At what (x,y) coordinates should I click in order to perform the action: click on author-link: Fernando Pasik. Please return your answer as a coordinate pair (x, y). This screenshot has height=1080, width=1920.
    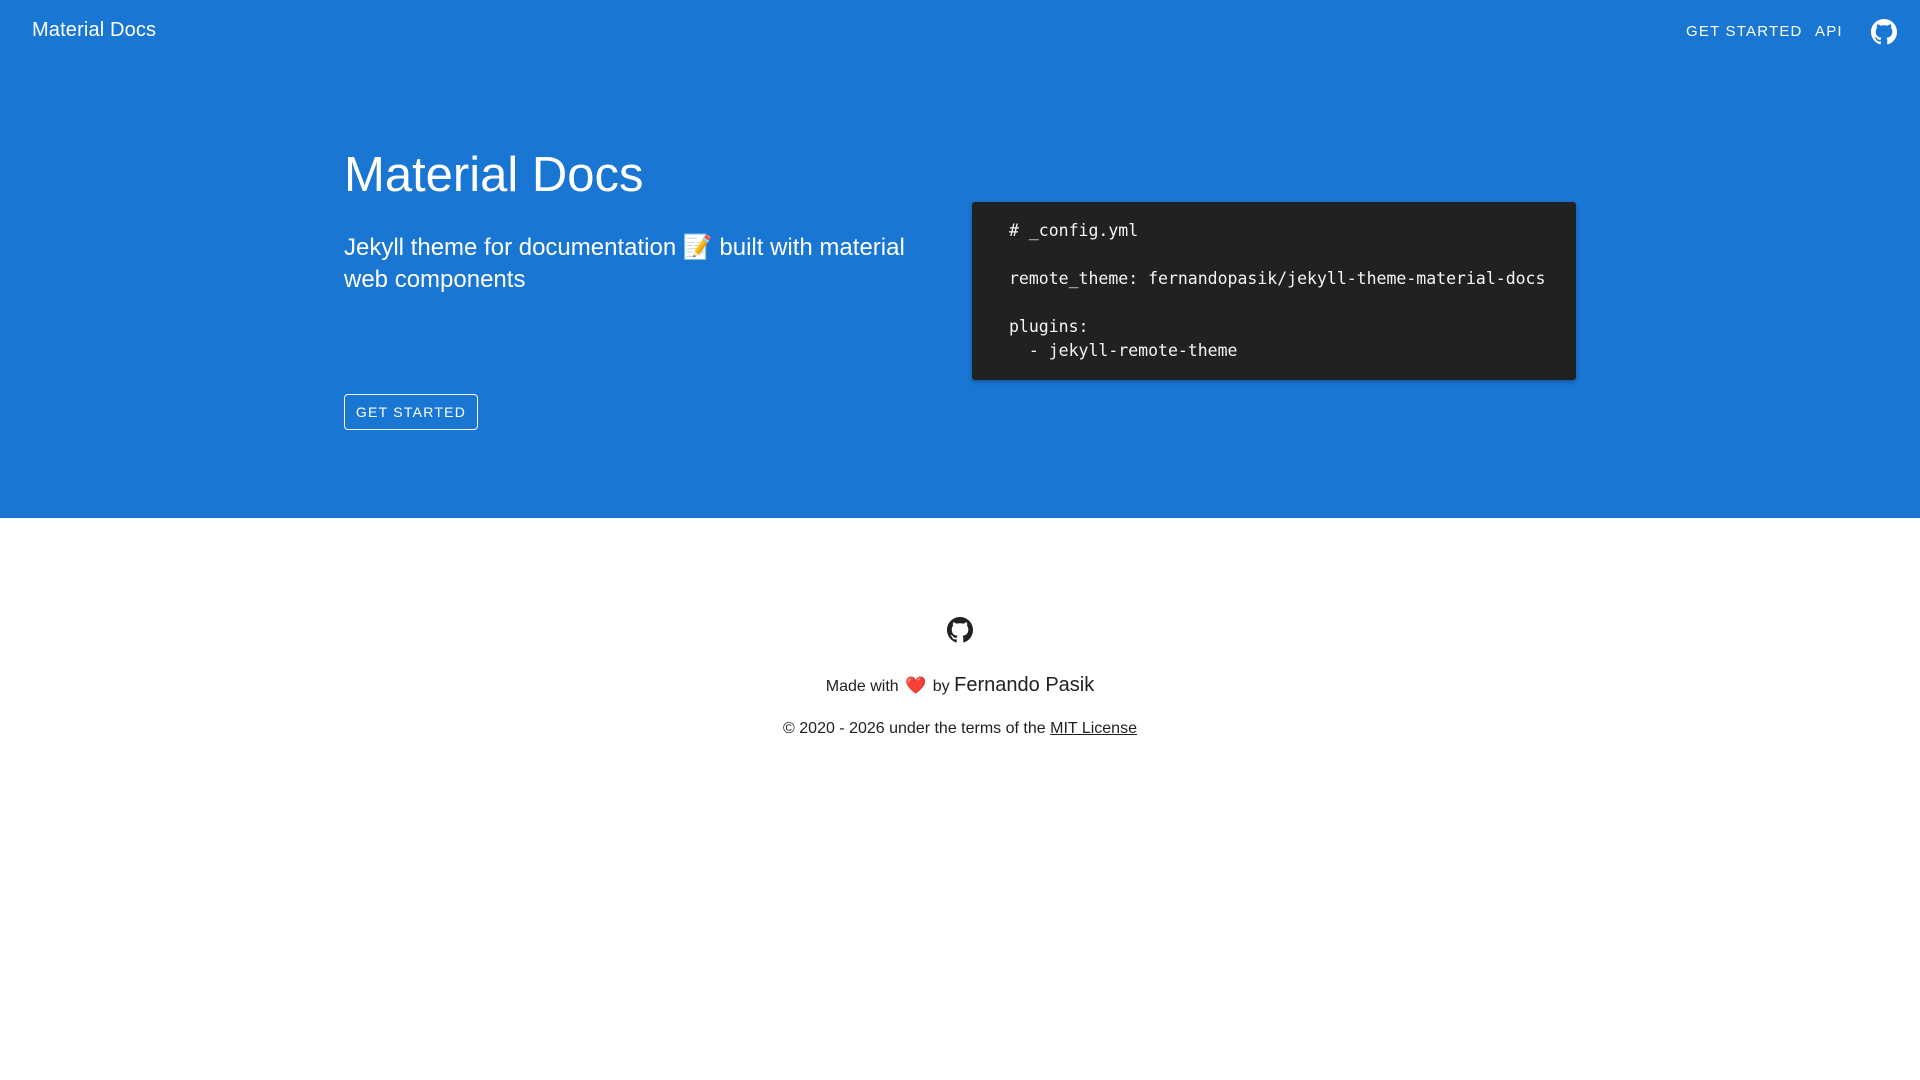
    Looking at the image, I should click on (1024, 685).